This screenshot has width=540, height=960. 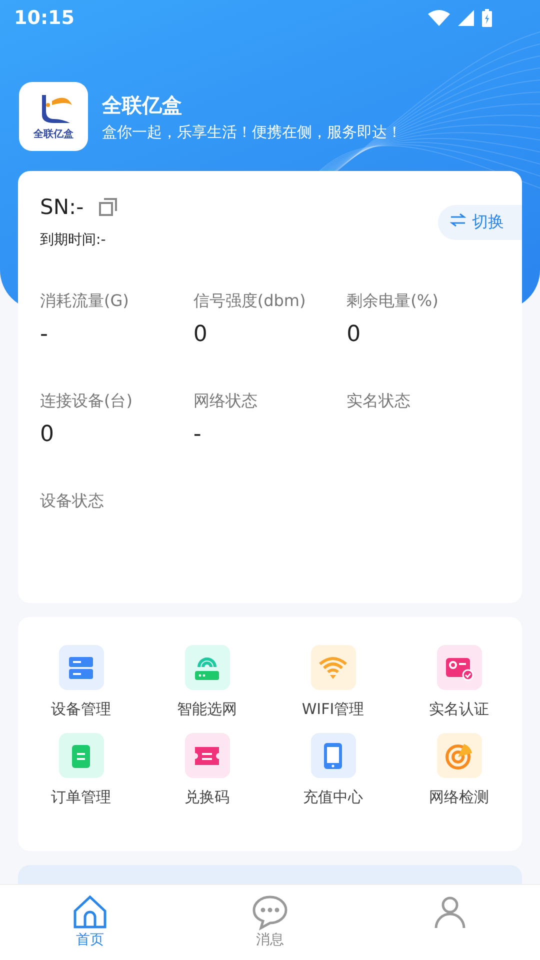 I want to click on app-slogan: 盒你一起，乐享生活！便携在侧，服务即达！, so click(x=252, y=132).